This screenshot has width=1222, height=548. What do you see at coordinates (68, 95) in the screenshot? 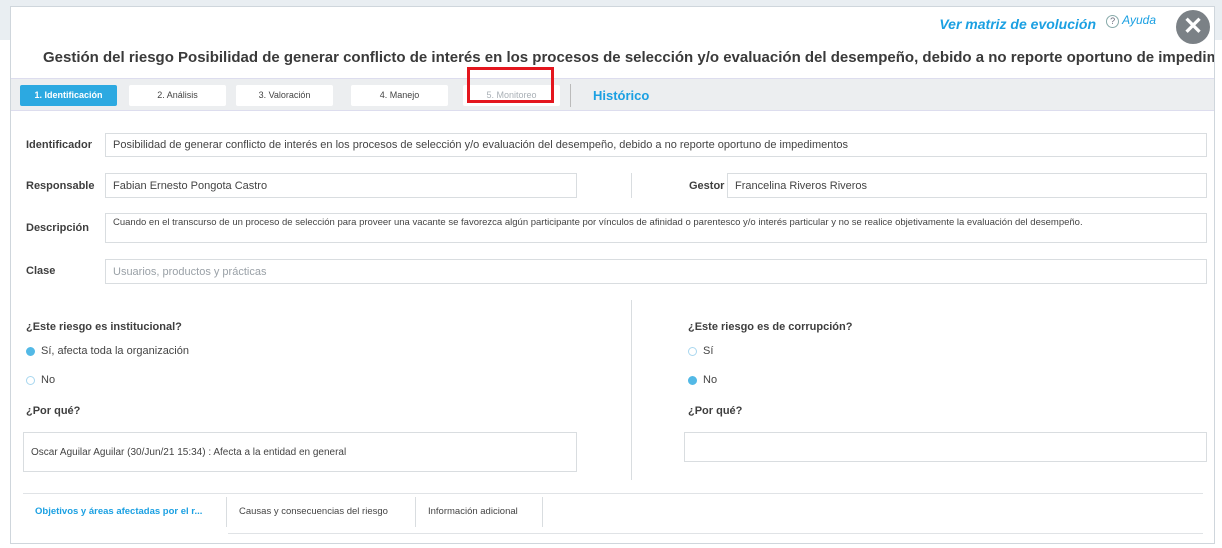
I see `tab-identificacion: 1. Identificación` at bounding box center [68, 95].